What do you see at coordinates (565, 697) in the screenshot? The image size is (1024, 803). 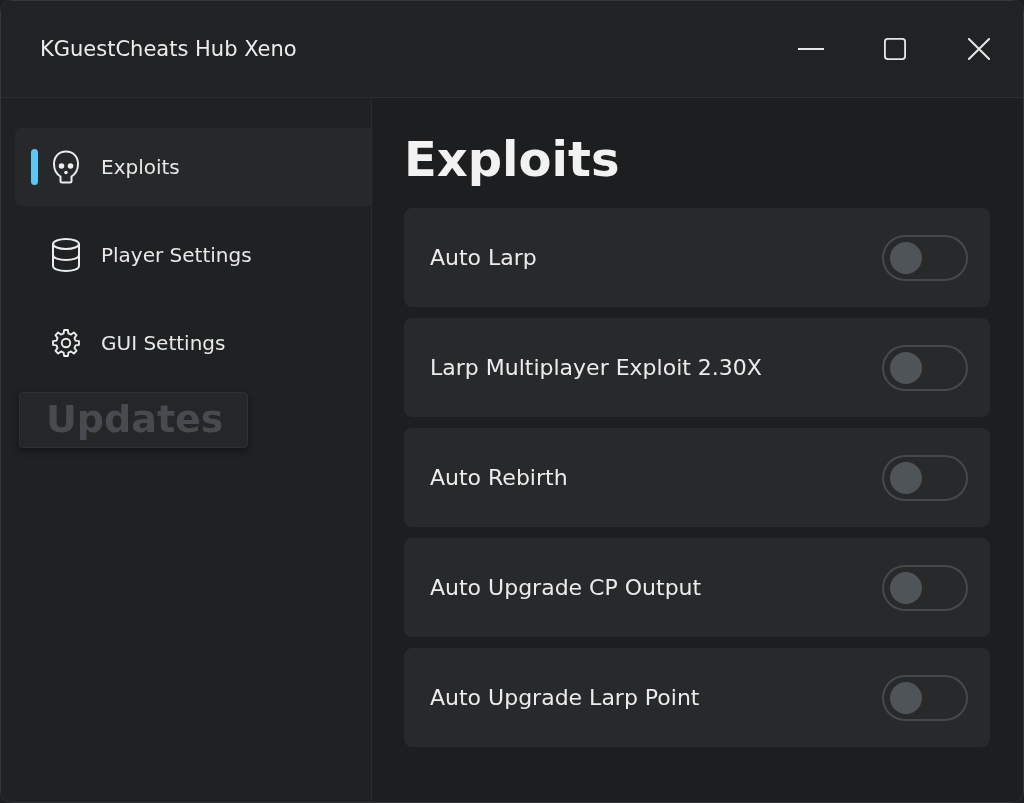 I see `toggle-label: Auto Upgrade Larp Point` at bounding box center [565, 697].